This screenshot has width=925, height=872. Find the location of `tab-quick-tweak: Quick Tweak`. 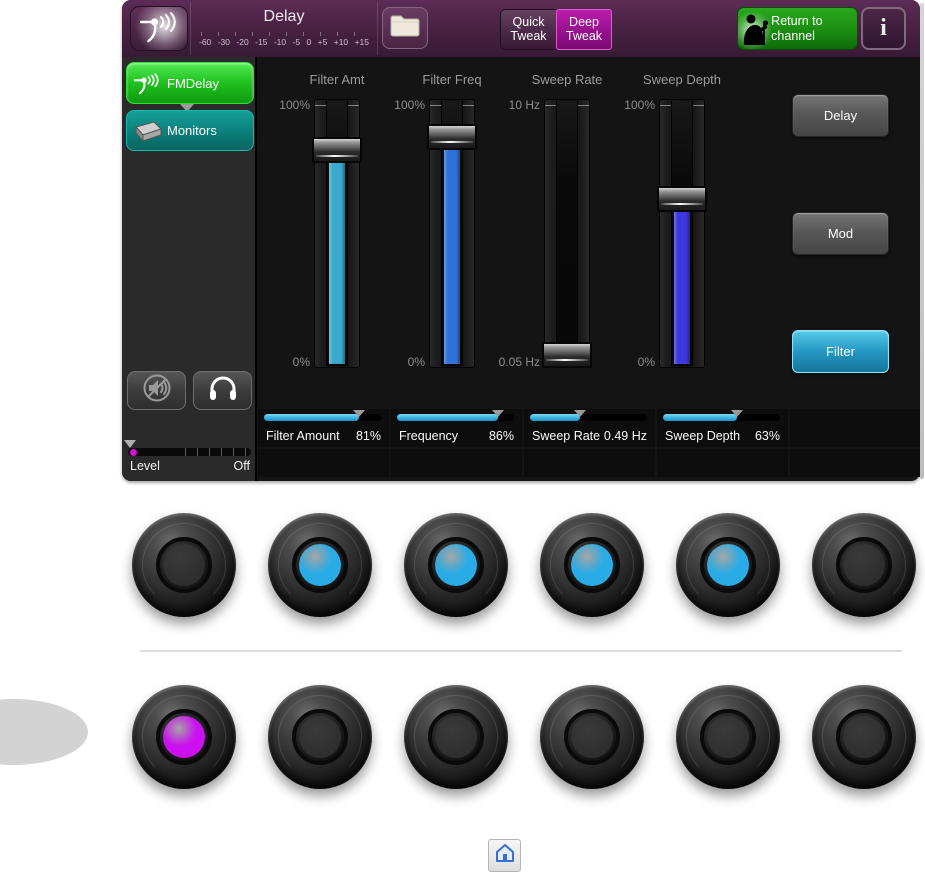

tab-quick-tweak: Quick Tweak is located at coordinates (528, 29).